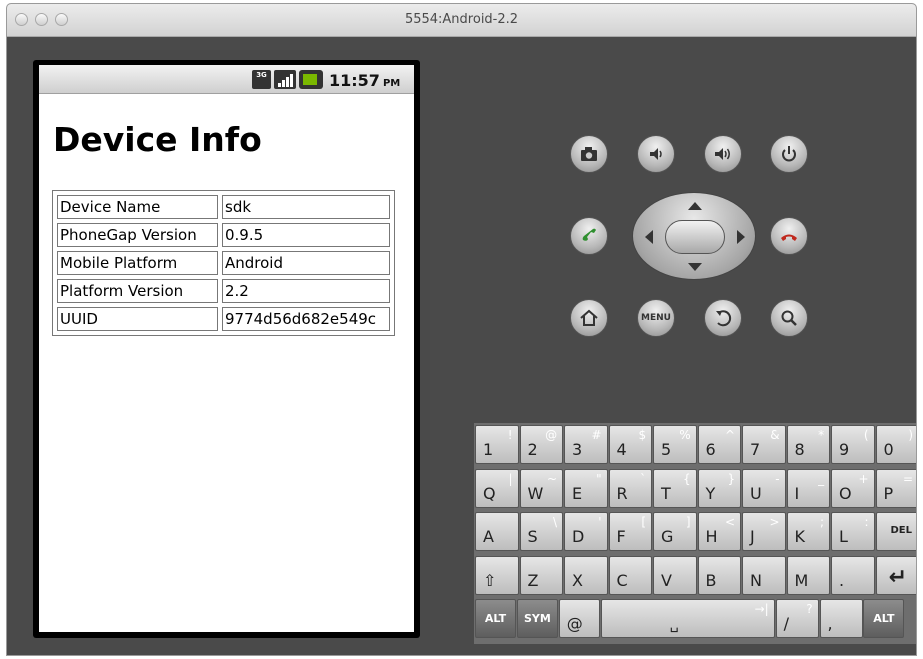 The height and width of the screenshot is (659, 923). I want to click on back-button, so click(723, 318).